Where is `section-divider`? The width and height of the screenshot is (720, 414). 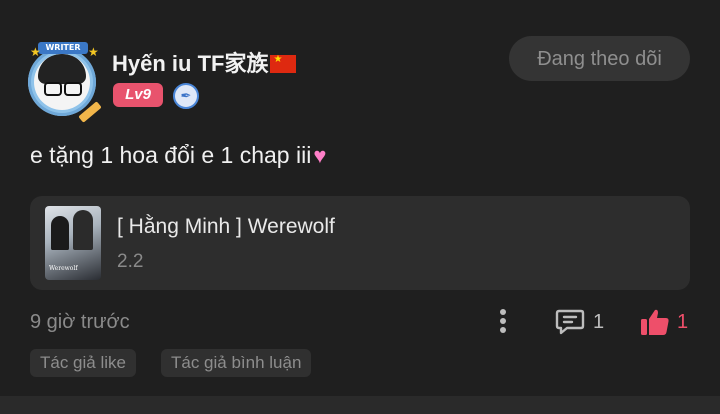
section-divider is located at coordinates (360, 405).